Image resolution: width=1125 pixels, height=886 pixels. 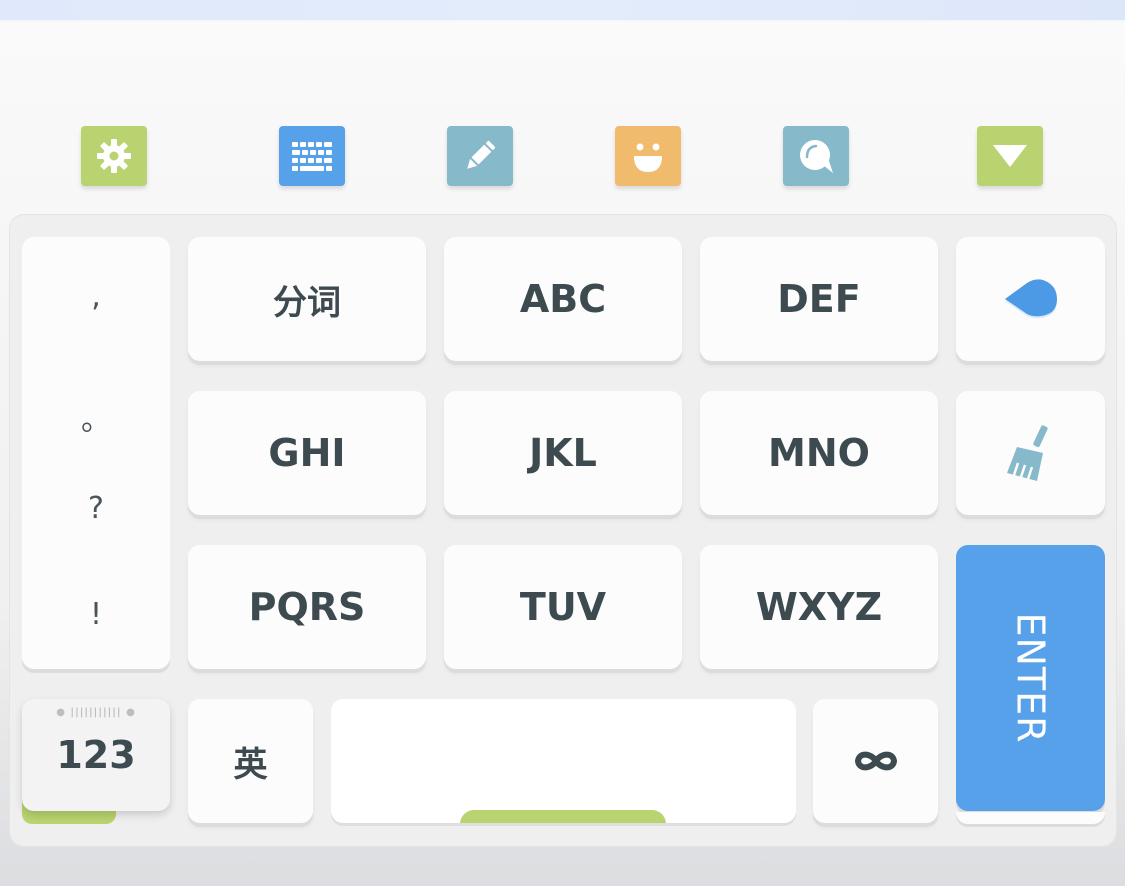 I want to click on key-mno: MNO, so click(x=819, y=453).